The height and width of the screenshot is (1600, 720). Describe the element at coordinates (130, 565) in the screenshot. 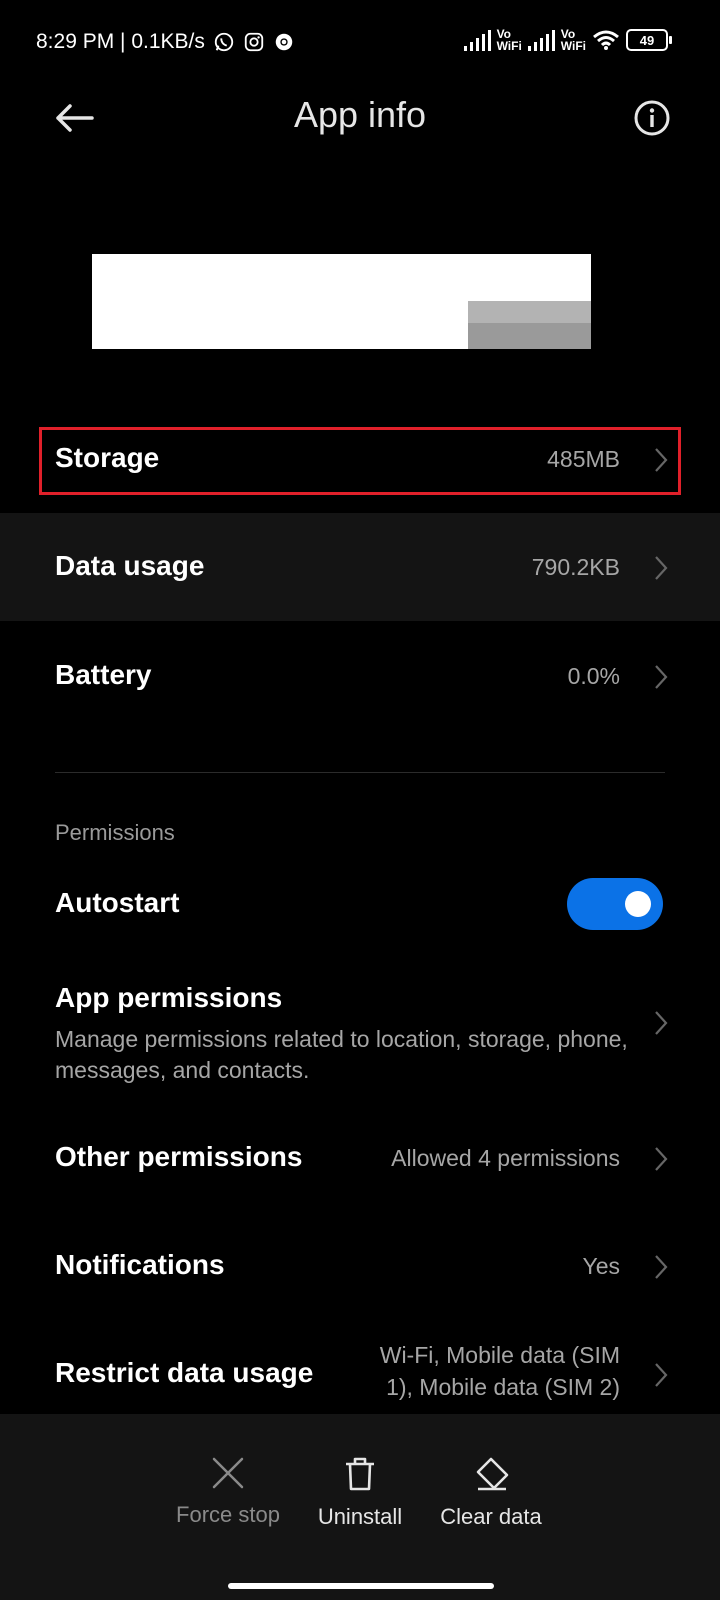

I see `data-usage-label: Data usage` at that location.